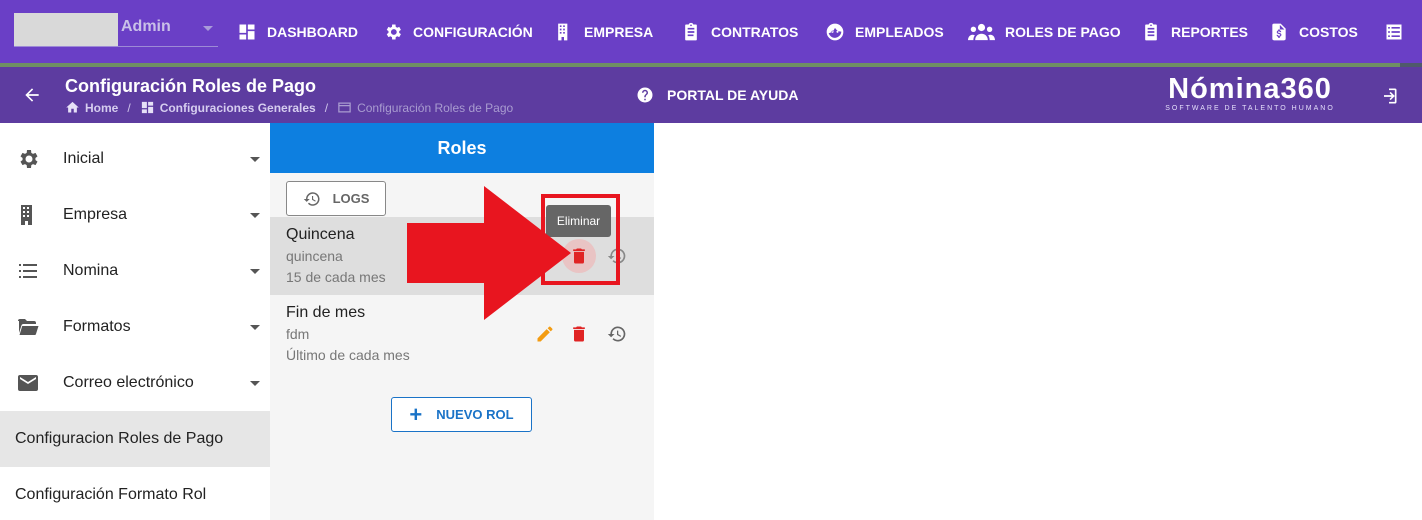 The height and width of the screenshot is (520, 1422). I want to click on face-icon, so click(835, 31).